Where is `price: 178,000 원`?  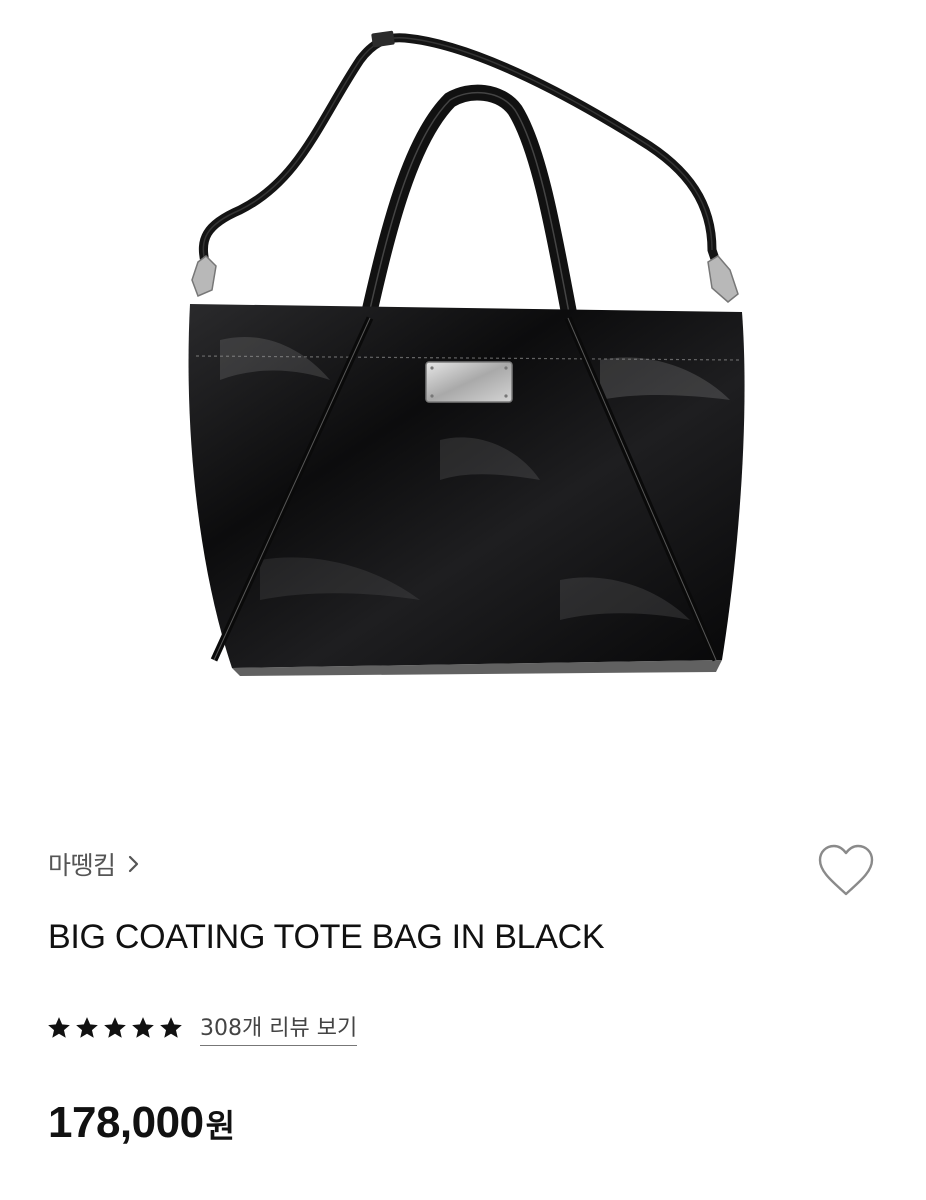 price: 178,000 원 is located at coordinates (141, 1123).